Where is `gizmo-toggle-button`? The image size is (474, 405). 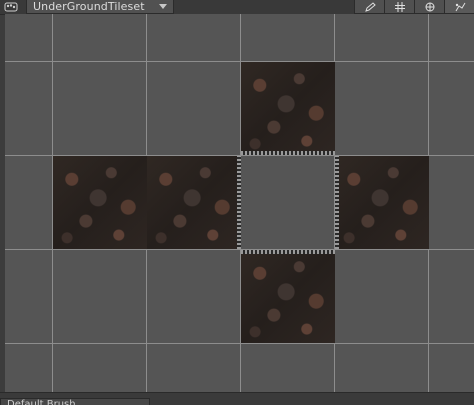 gizmo-toggle-button is located at coordinates (429, 7).